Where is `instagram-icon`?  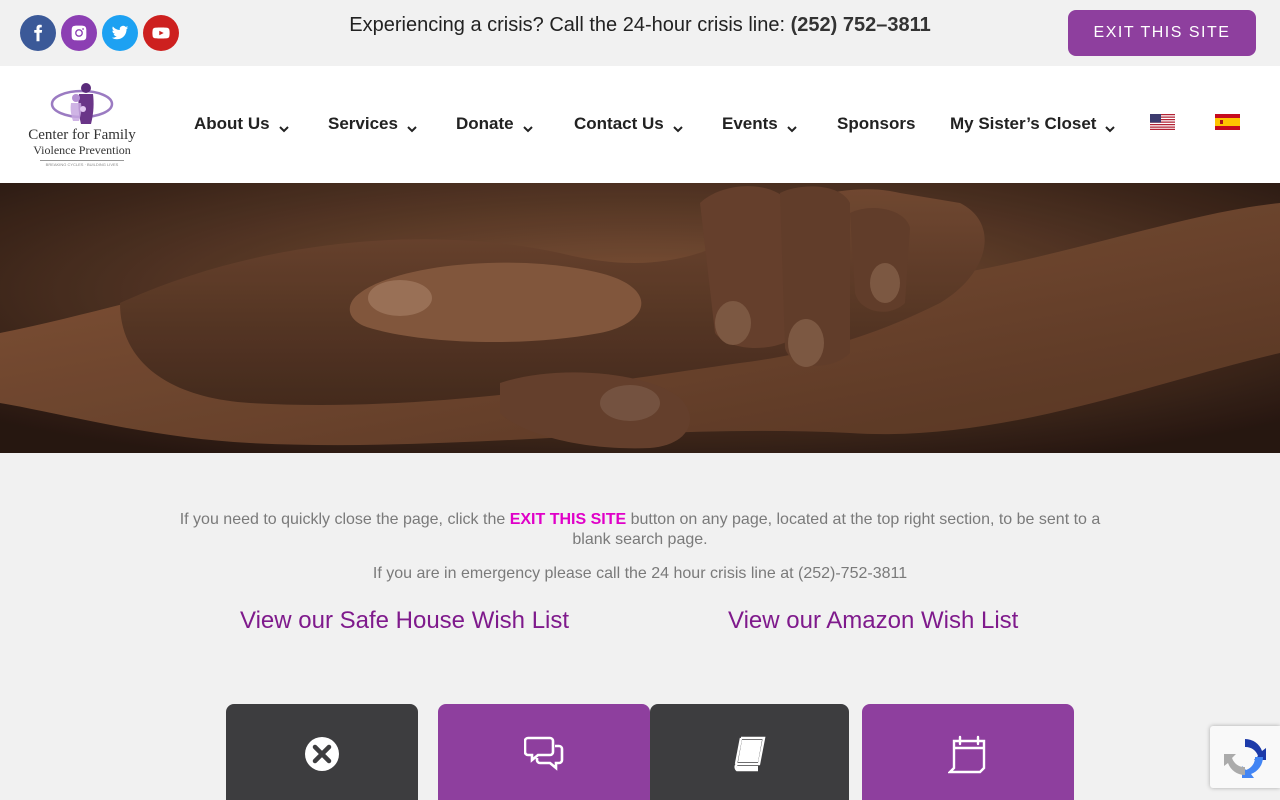 instagram-icon is located at coordinates (79, 33).